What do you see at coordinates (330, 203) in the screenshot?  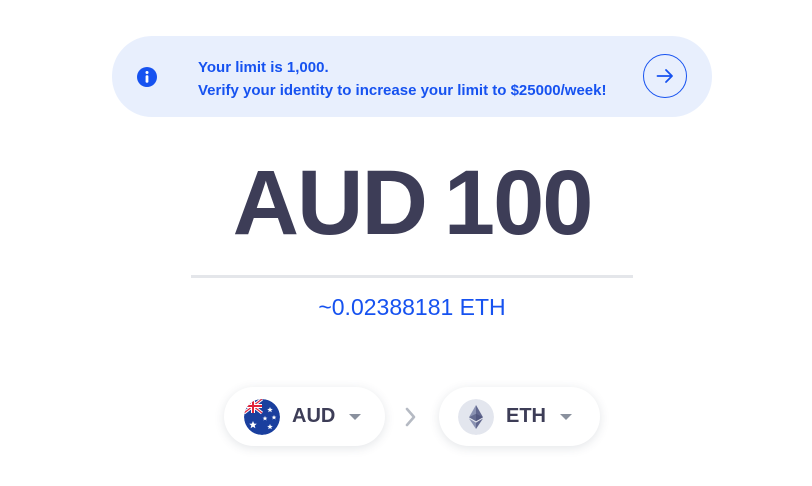 I see `amount-currency: AUD` at bounding box center [330, 203].